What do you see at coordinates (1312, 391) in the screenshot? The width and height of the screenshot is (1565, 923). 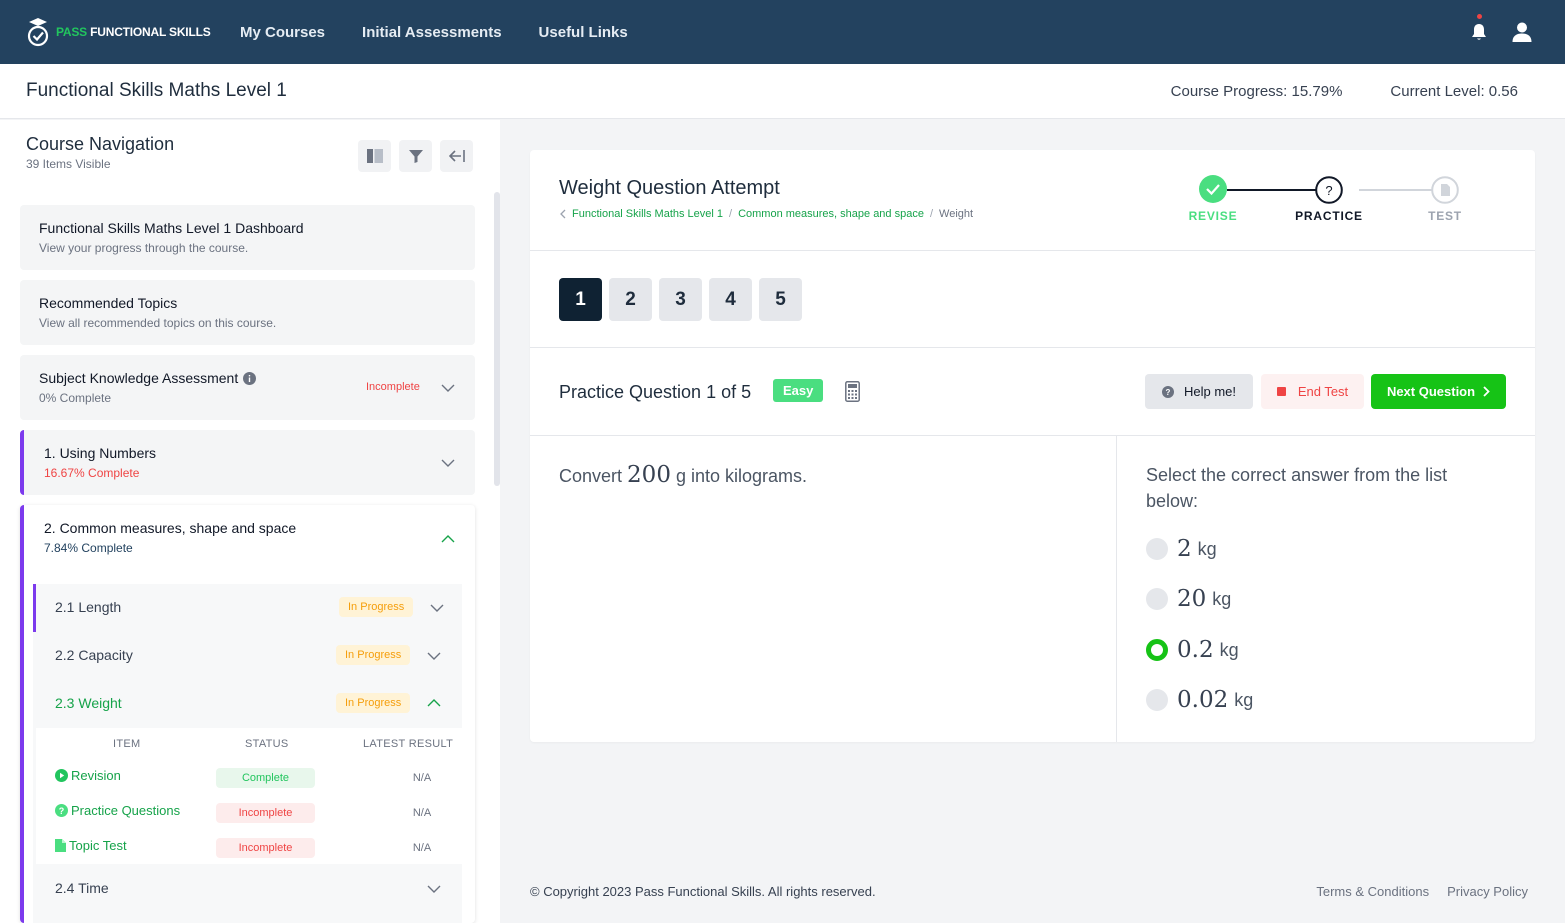 I see `end-test-button: End Test` at bounding box center [1312, 391].